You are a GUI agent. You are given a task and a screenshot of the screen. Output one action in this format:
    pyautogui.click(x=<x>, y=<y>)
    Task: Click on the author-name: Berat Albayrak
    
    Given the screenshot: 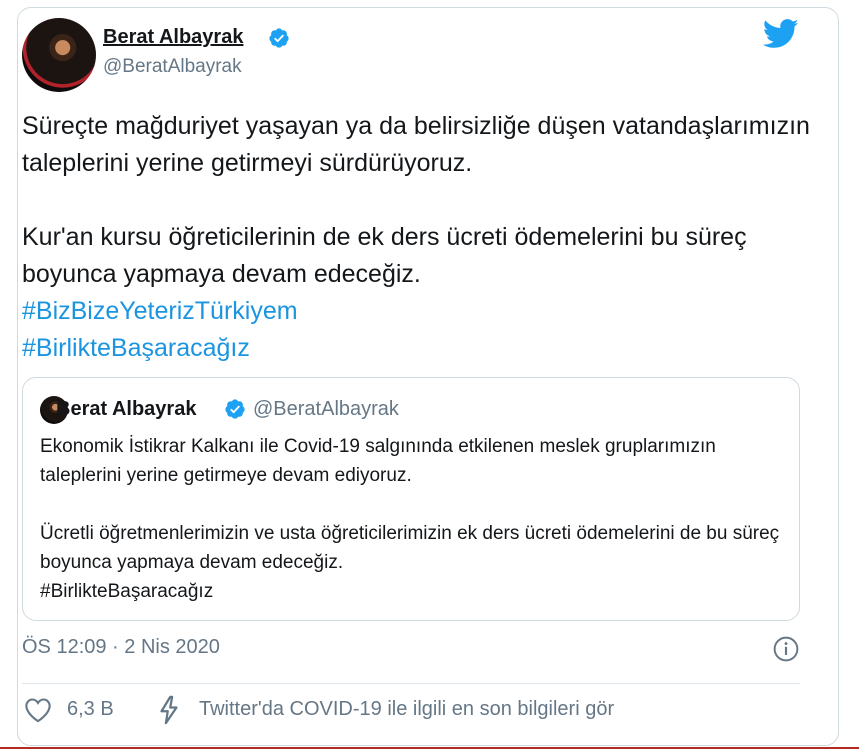 What is the action you would take?
    pyautogui.click(x=173, y=37)
    